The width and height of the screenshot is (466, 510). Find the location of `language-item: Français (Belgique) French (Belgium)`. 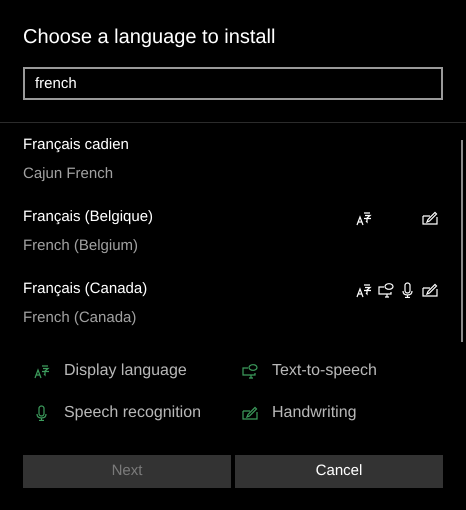

language-item: Français (Belgique) French (Belgium) is located at coordinates (233, 243).